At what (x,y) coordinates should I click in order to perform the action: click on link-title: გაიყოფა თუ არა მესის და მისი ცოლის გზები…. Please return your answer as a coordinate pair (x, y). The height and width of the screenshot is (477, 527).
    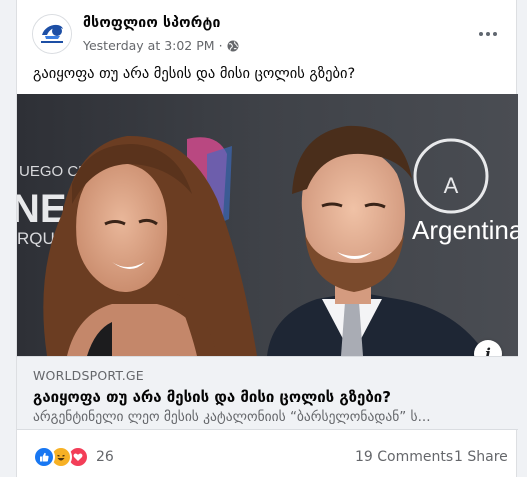
    Looking at the image, I should click on (212, 397).